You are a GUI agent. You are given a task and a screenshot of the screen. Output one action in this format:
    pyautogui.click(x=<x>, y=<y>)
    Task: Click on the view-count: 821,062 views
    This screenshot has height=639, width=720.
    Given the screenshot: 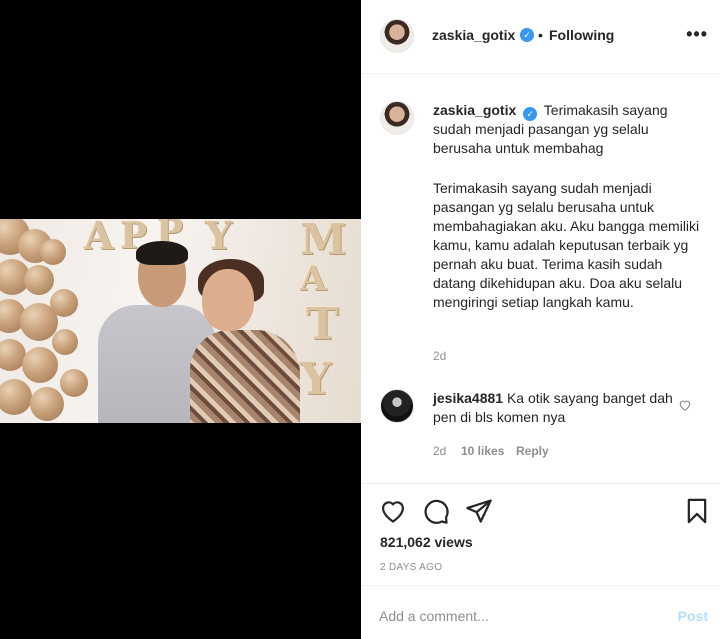 What is the action you would take?
    pyautogui.click(x=426, y=542)
    